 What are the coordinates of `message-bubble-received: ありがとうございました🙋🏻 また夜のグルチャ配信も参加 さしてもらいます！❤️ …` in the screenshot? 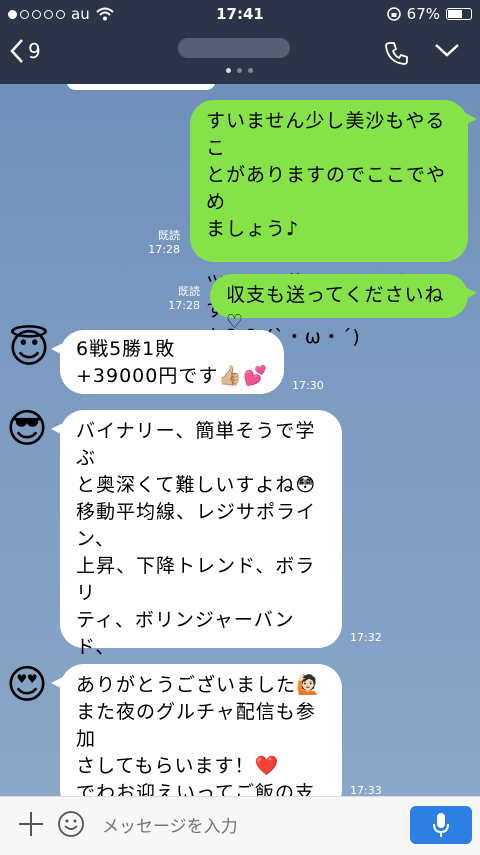 It's located at (196, 730).